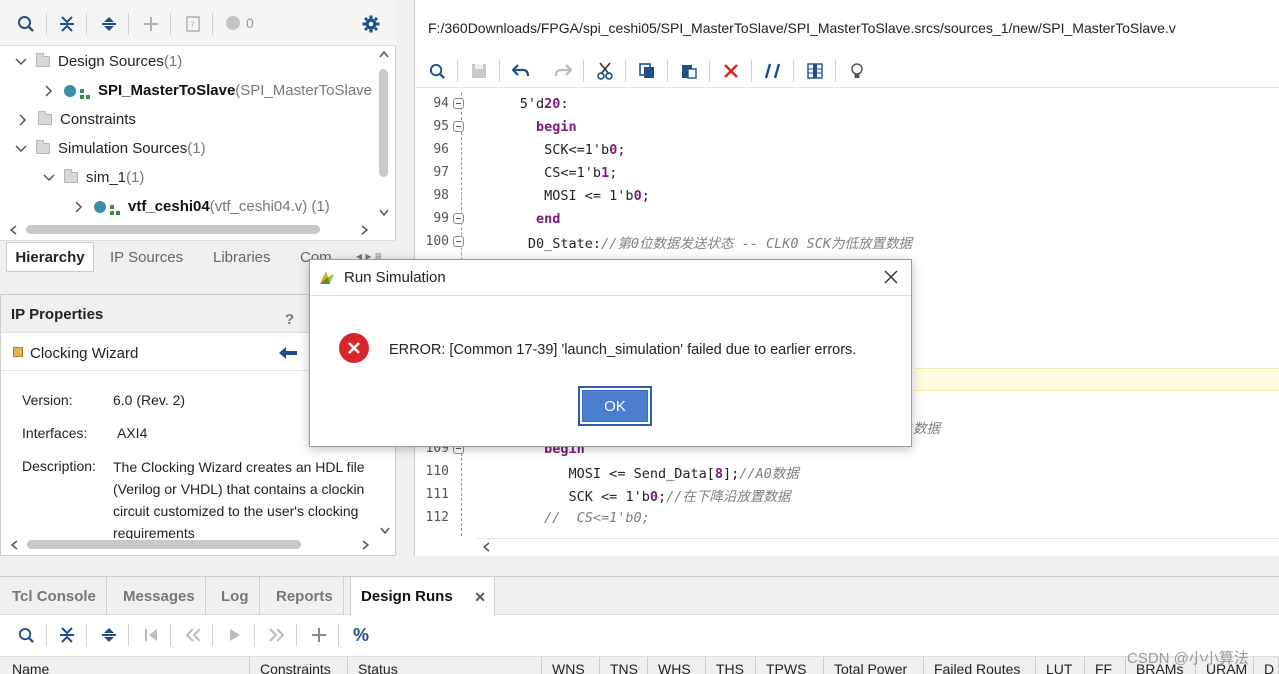 The width and height of the screenshot is (1279, 674). What do you see at coordinates (624, 665) in the screenshot?
I see `column-header: TNS` at bounding box center [624, 665].